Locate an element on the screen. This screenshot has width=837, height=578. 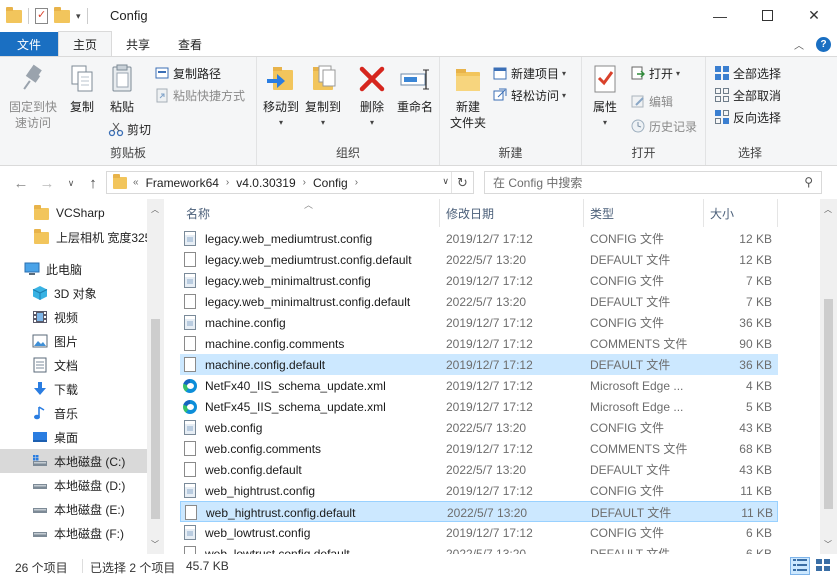
search-box: 在 Config 中搜索 ⚲ is located at coordinates (653, 182).